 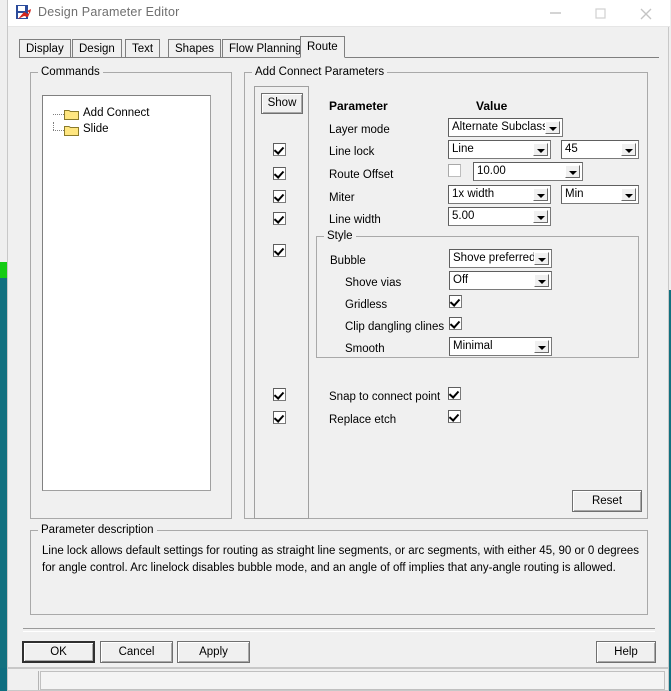 What do you see at coordinates (3, 131) in the screenshot?
I see `desktop-left-top` at bounding box center [3, 131].